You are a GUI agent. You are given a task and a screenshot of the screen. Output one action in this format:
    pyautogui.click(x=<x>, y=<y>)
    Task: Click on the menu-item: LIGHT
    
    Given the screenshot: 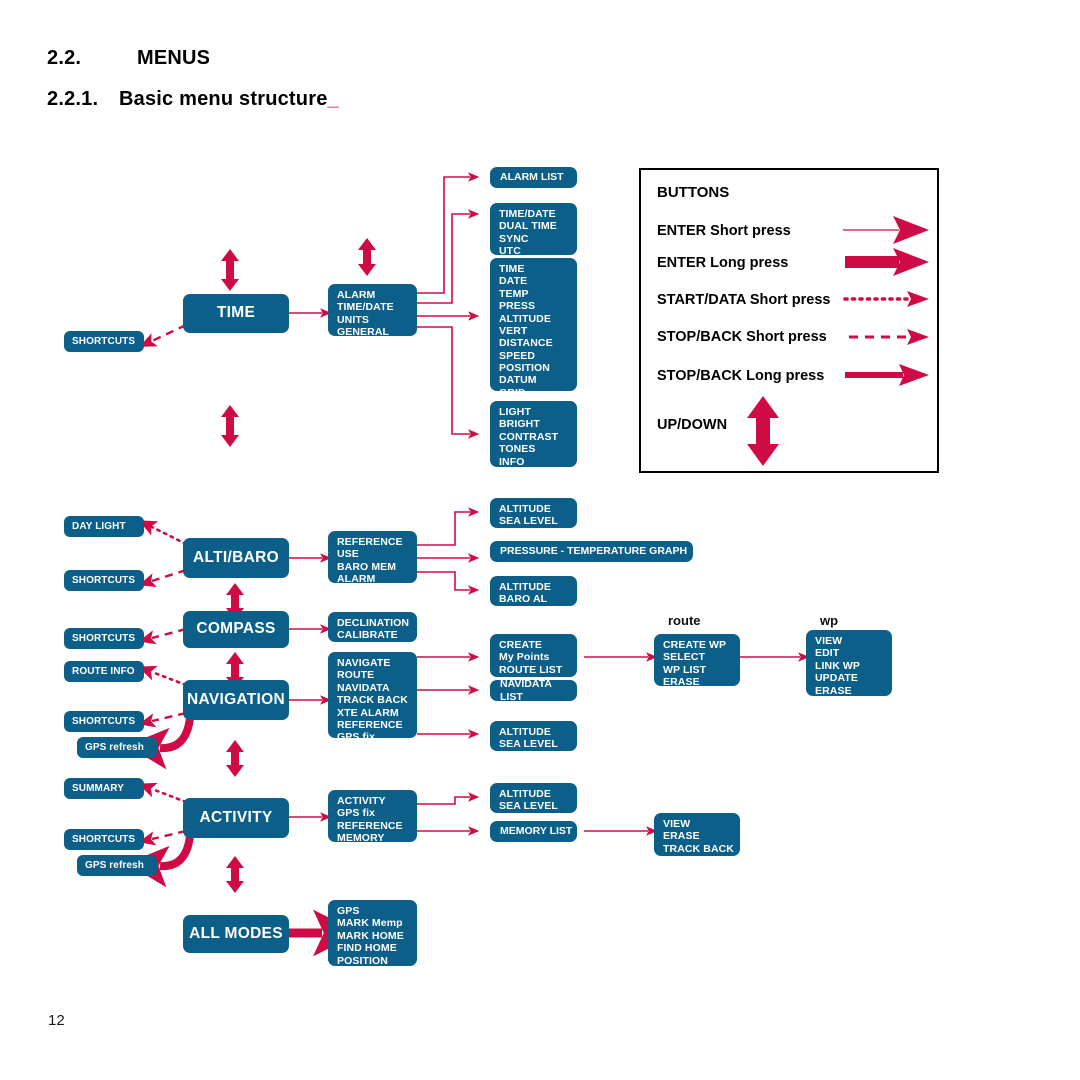 What is the action you would take?
    pyautogui.click(x=515, y=412)
    